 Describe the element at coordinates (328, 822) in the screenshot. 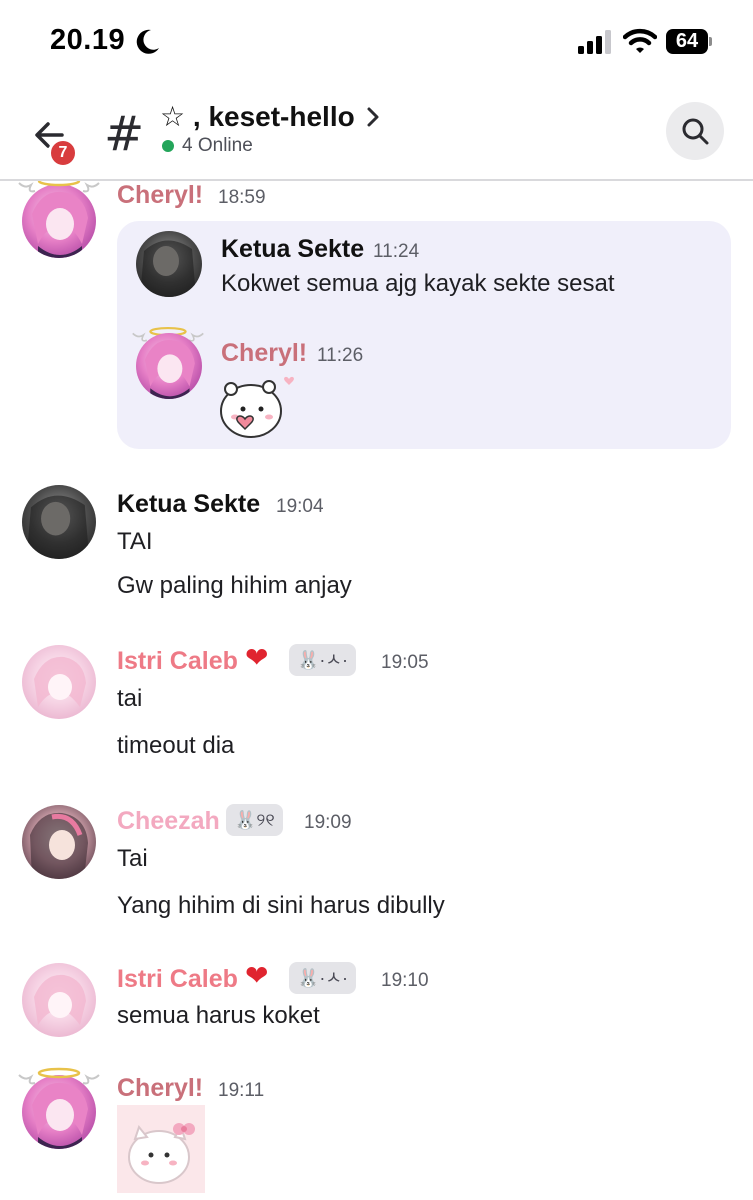

I see `message-timestamp: 19:09` at that location.